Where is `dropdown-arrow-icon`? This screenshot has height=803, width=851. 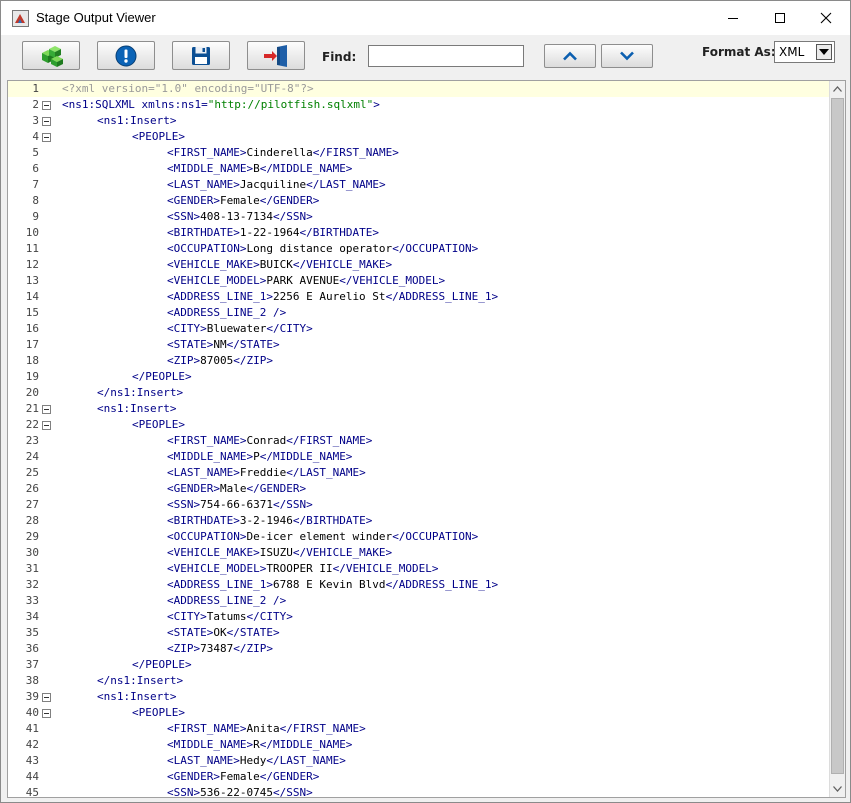 dropdown-arrow-icon is located at coordinates (824, 52).